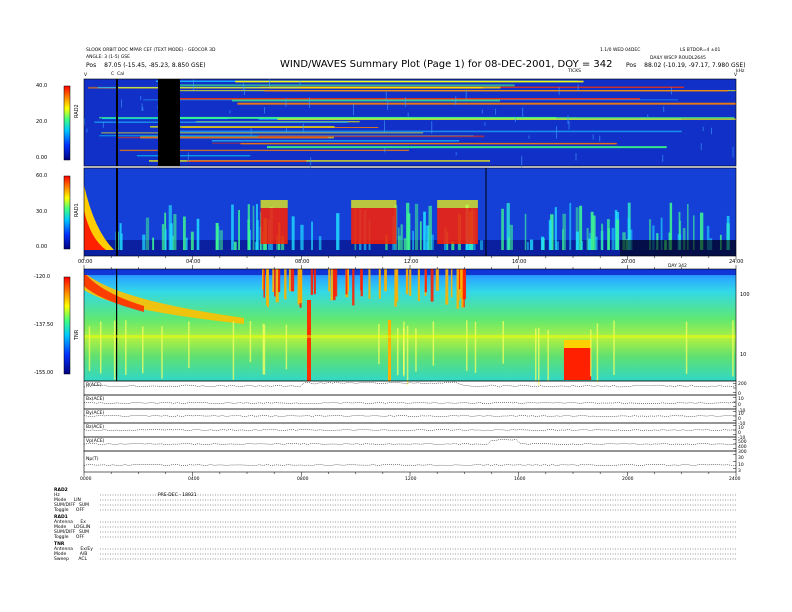  What do you see at coordinates (418, 527) in the screenshot?
I see `footer-dotted-lines` at bounding box center [418, 527].